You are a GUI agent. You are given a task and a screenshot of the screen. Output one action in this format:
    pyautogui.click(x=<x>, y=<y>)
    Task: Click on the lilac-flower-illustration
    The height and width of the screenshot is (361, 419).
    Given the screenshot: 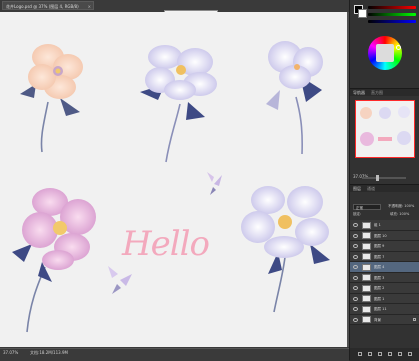 What is the action you would take?
    pyautogui.click(x=285, y=249)
    